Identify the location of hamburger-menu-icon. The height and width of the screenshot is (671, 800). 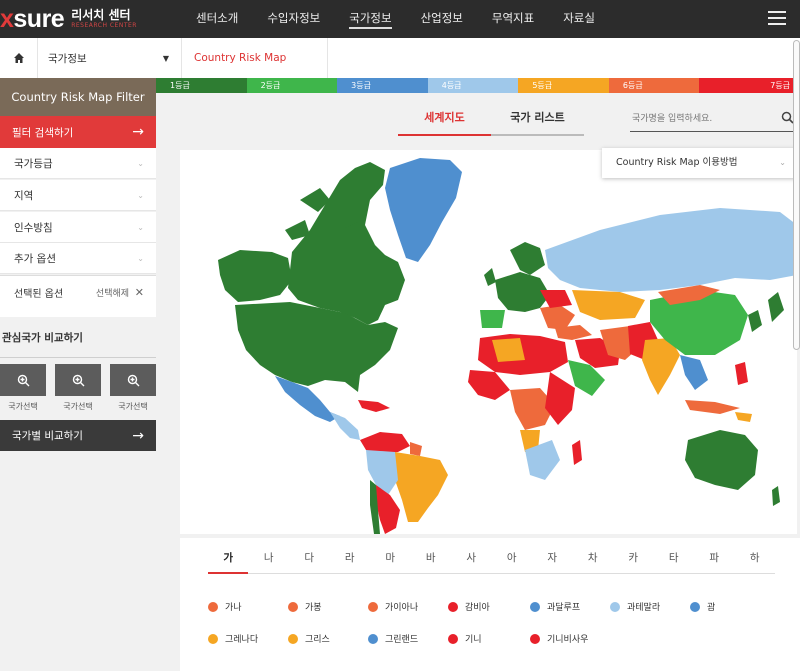
(777, 18).